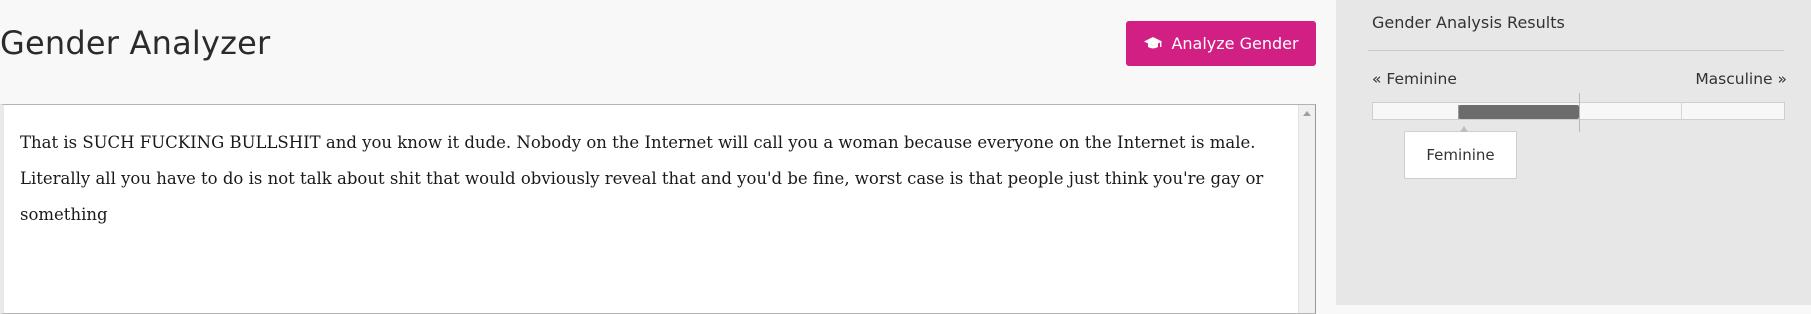 The width and height of the screenshot is (1811, 314). I want to click on results-title: Gender Analysis Results, so click(1468, 22).